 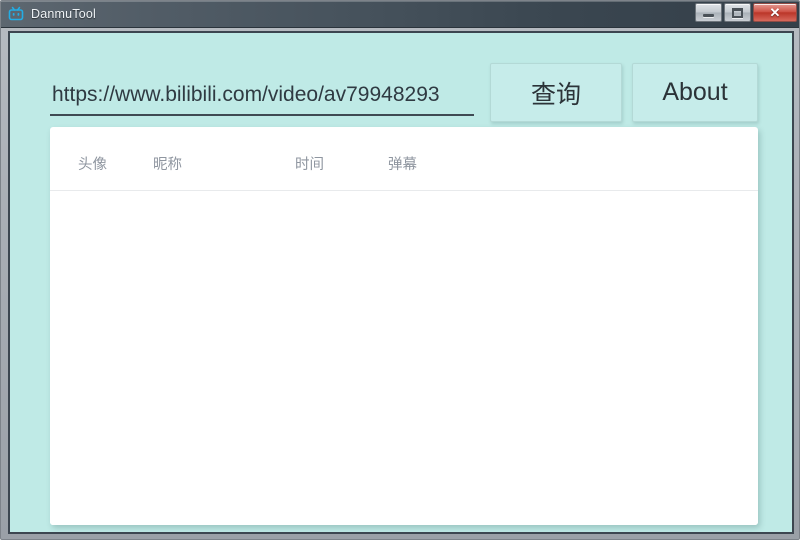 I want to click on window-title: DanmuTool, so click(x=64, y=14).